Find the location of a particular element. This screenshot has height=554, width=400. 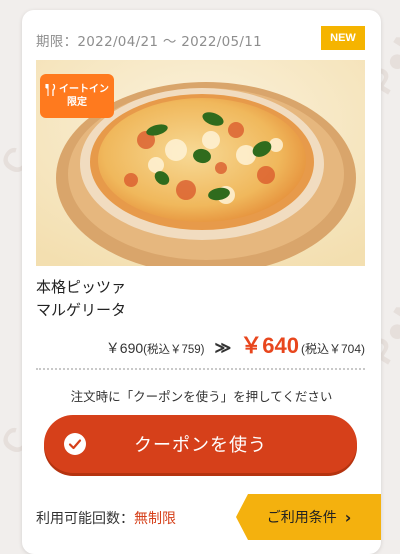

fork-knife-icon is located at coordinates (50, 89).